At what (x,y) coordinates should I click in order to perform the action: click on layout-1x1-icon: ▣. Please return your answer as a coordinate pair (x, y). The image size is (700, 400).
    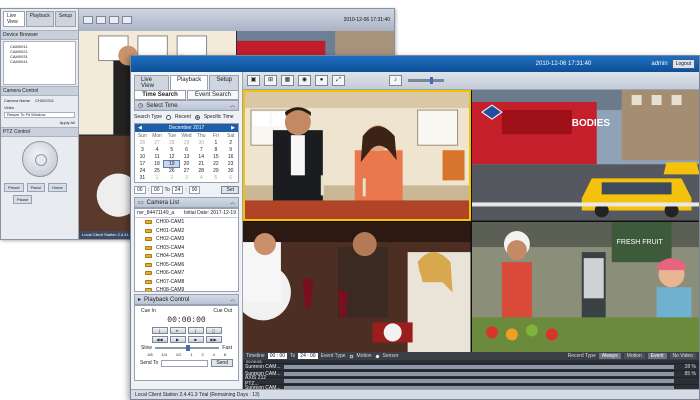
    Looking at the image, I should click on (253, 80).